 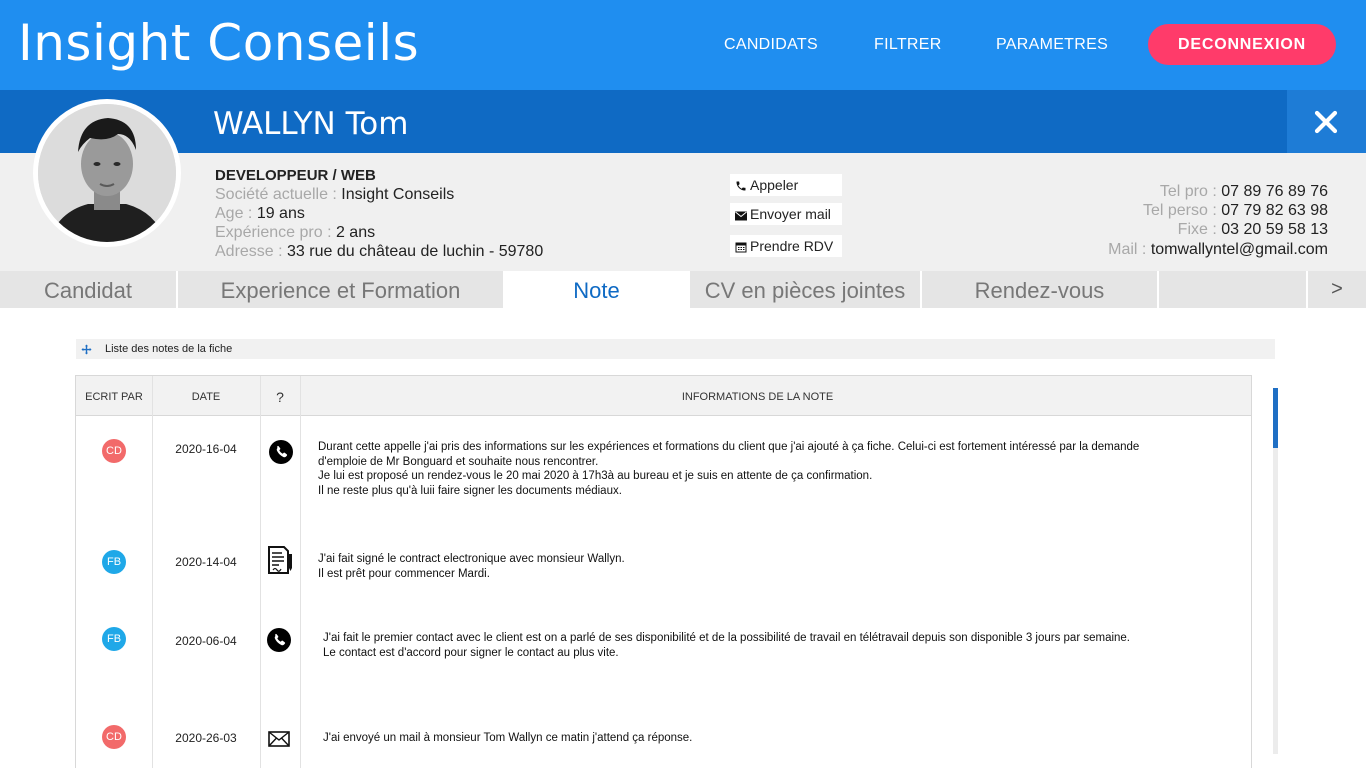 What do you see at coordinates (596, 289) in the screenshot?
I see `tab-note: Note` at bounding box center [596, 289].